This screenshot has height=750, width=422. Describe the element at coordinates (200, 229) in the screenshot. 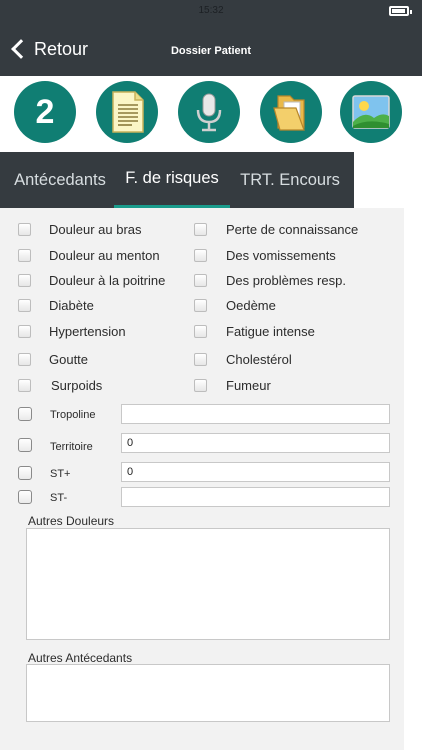

I see `checkbox-perte-connaissance` at that location.